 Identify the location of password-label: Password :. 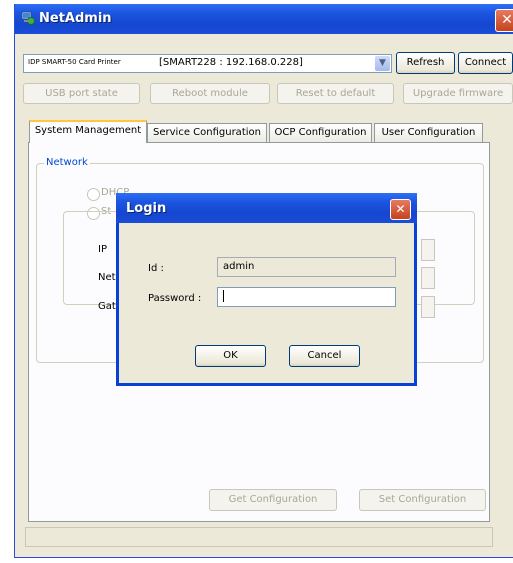
(175, 298).